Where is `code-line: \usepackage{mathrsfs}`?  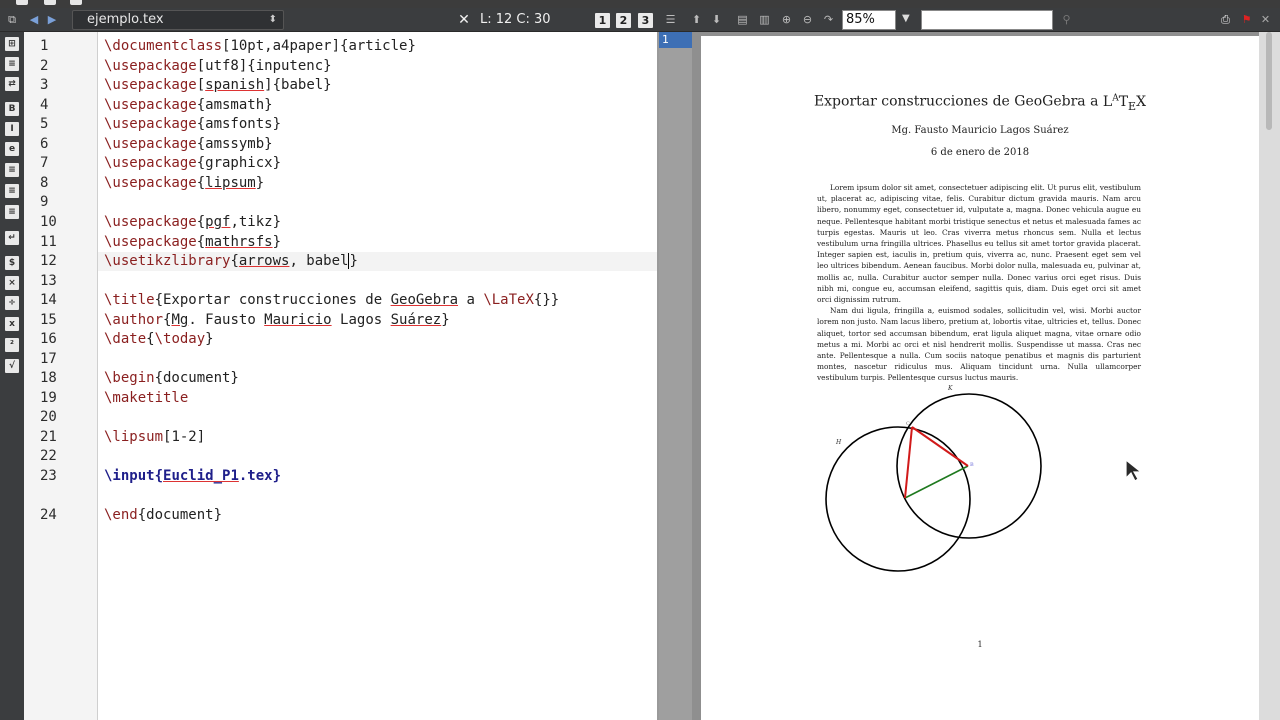
code-line: \usepackage{mathrsfs} is located at coordinates (193, 242).